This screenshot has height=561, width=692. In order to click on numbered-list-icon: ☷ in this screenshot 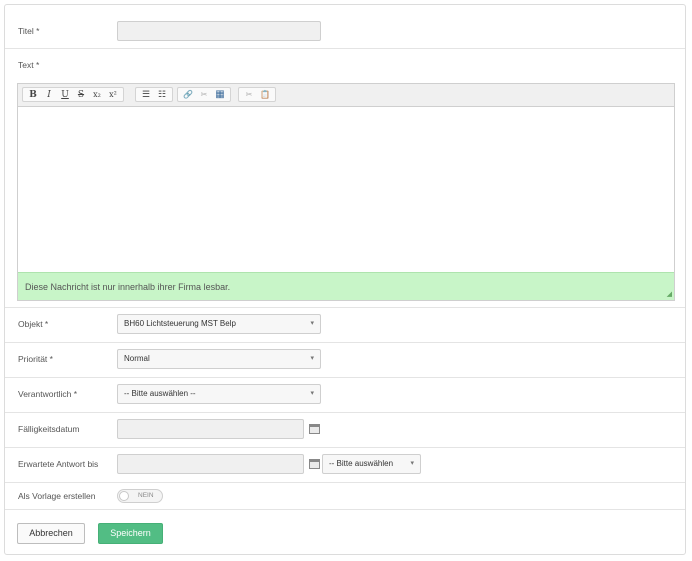, I will do `click(162, 94)`.